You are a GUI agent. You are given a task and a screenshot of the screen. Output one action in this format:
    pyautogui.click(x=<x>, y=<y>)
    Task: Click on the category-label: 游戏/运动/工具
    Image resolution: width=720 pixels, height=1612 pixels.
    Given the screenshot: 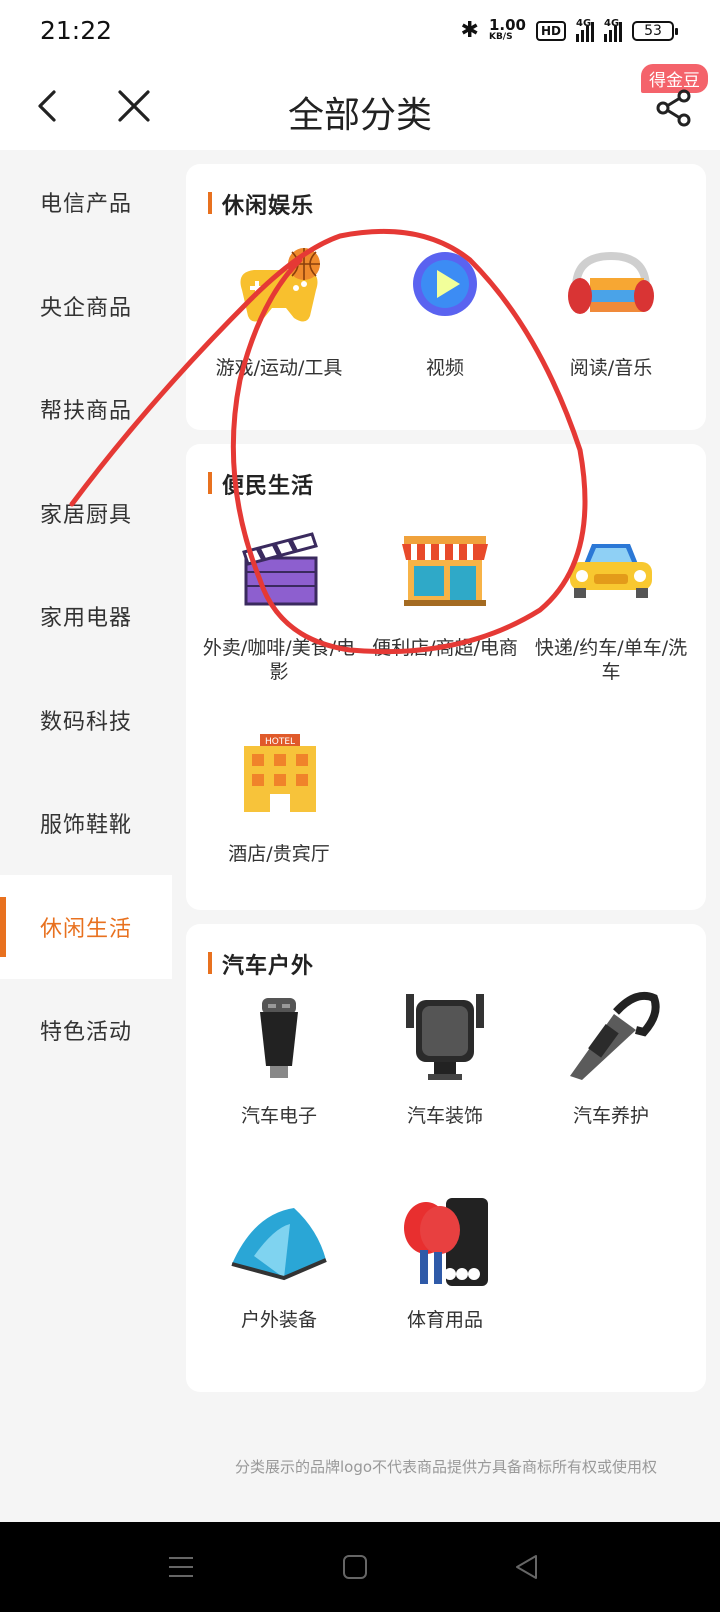 What is the action you would take?
    pyautogui.click(x=279, y=368)
    